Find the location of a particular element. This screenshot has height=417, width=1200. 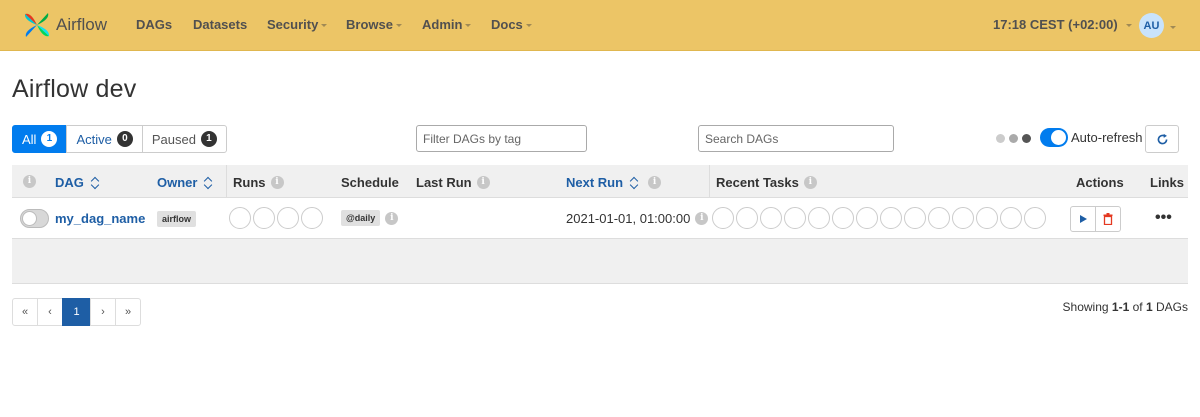

nav-dags: DAGs is located at coordinates (154, 24).